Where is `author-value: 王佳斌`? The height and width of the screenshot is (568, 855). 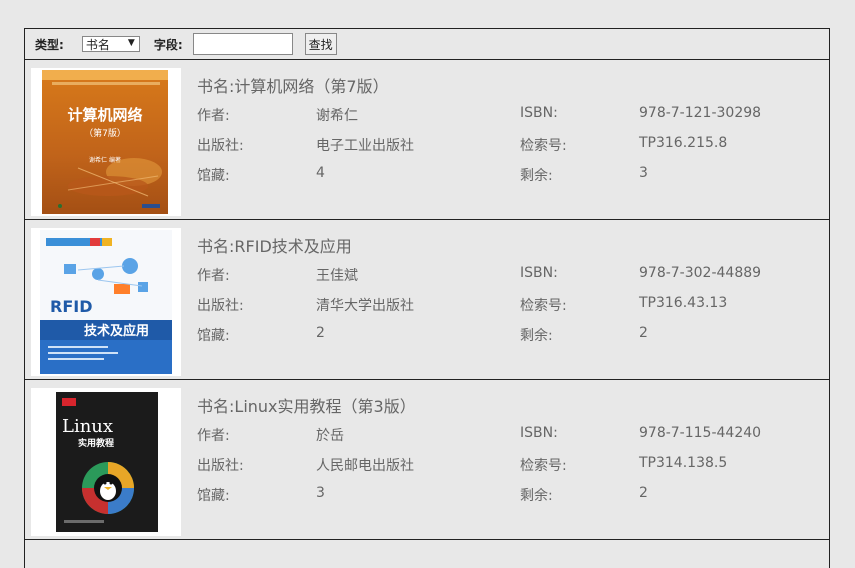
author-value: 王佳斌 is located at coordinates (337, 276).